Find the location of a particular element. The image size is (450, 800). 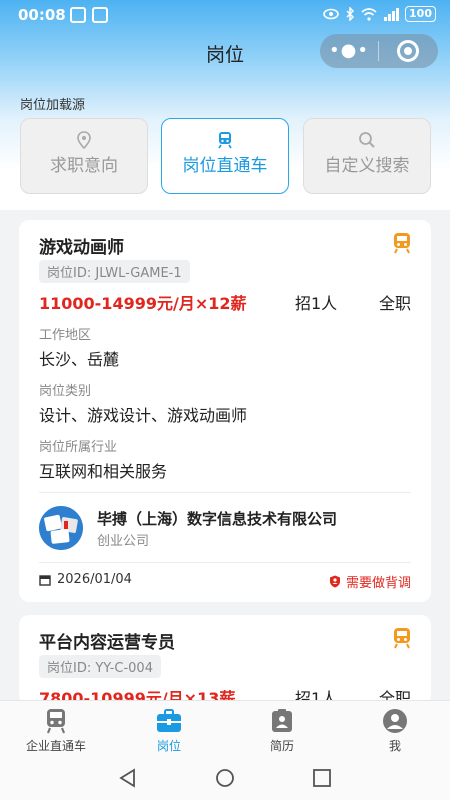

bottom-tab-bar: 企业直通车 岗位 简历 我 is located at coordinates (225, 729).